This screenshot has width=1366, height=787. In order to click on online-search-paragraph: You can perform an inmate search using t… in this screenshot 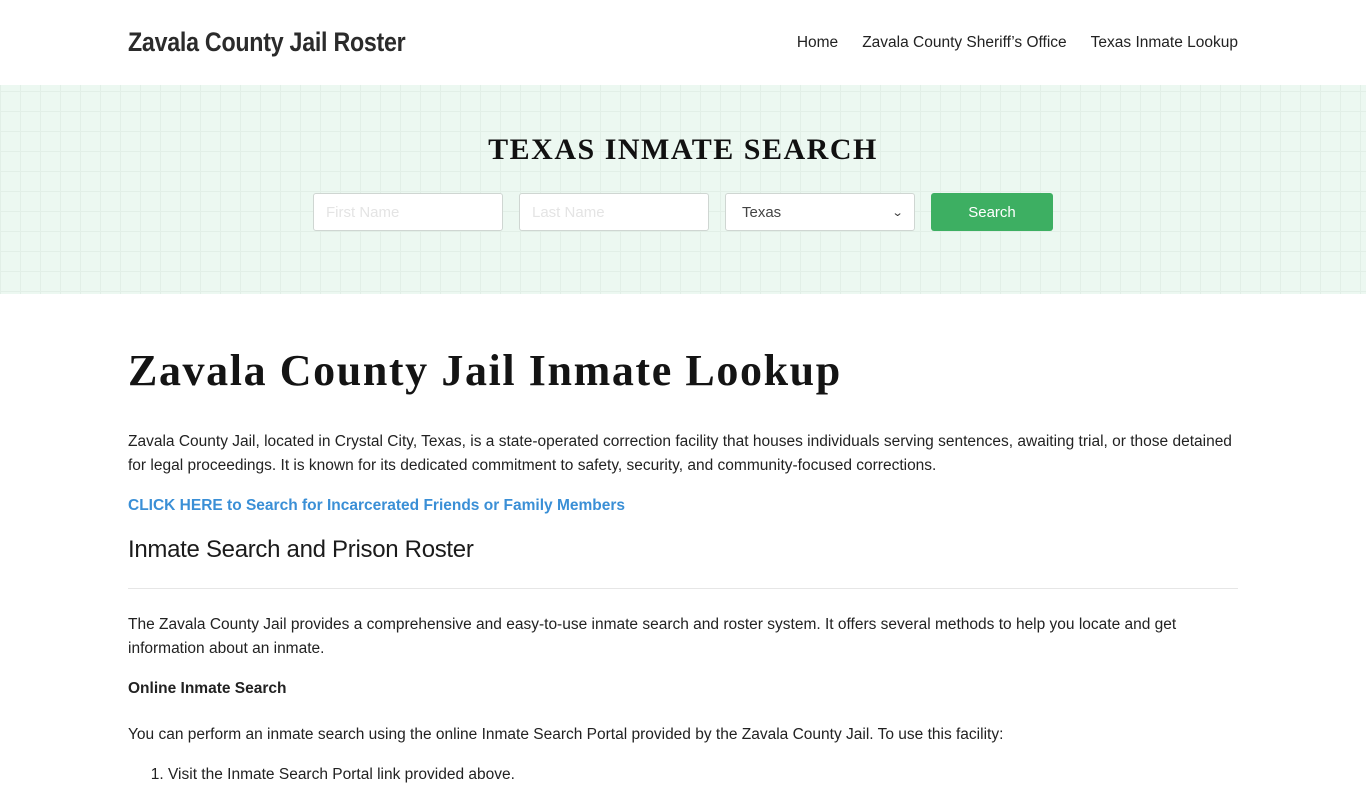, I will do `click(566, 734)`.